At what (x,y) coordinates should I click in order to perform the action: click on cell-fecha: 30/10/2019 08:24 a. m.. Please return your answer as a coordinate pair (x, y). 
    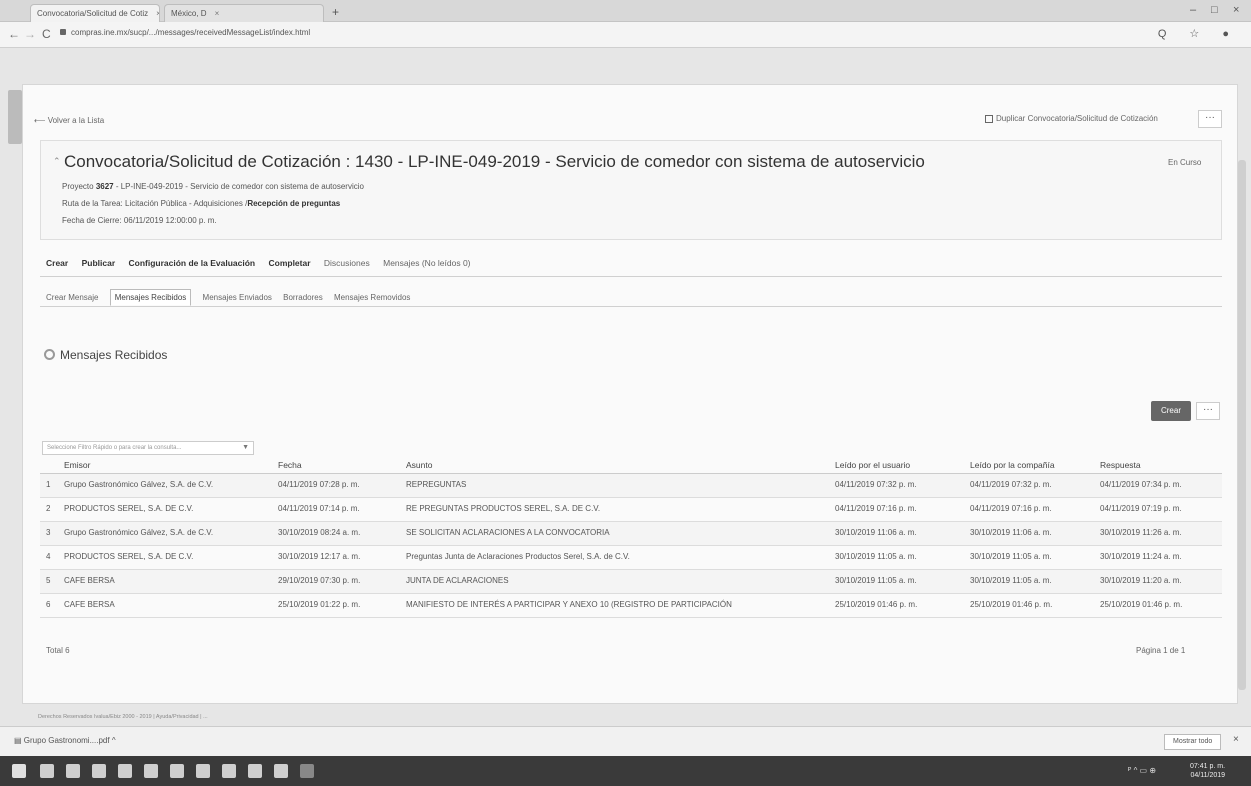
    Looking at the image, I should click on (319, 532).